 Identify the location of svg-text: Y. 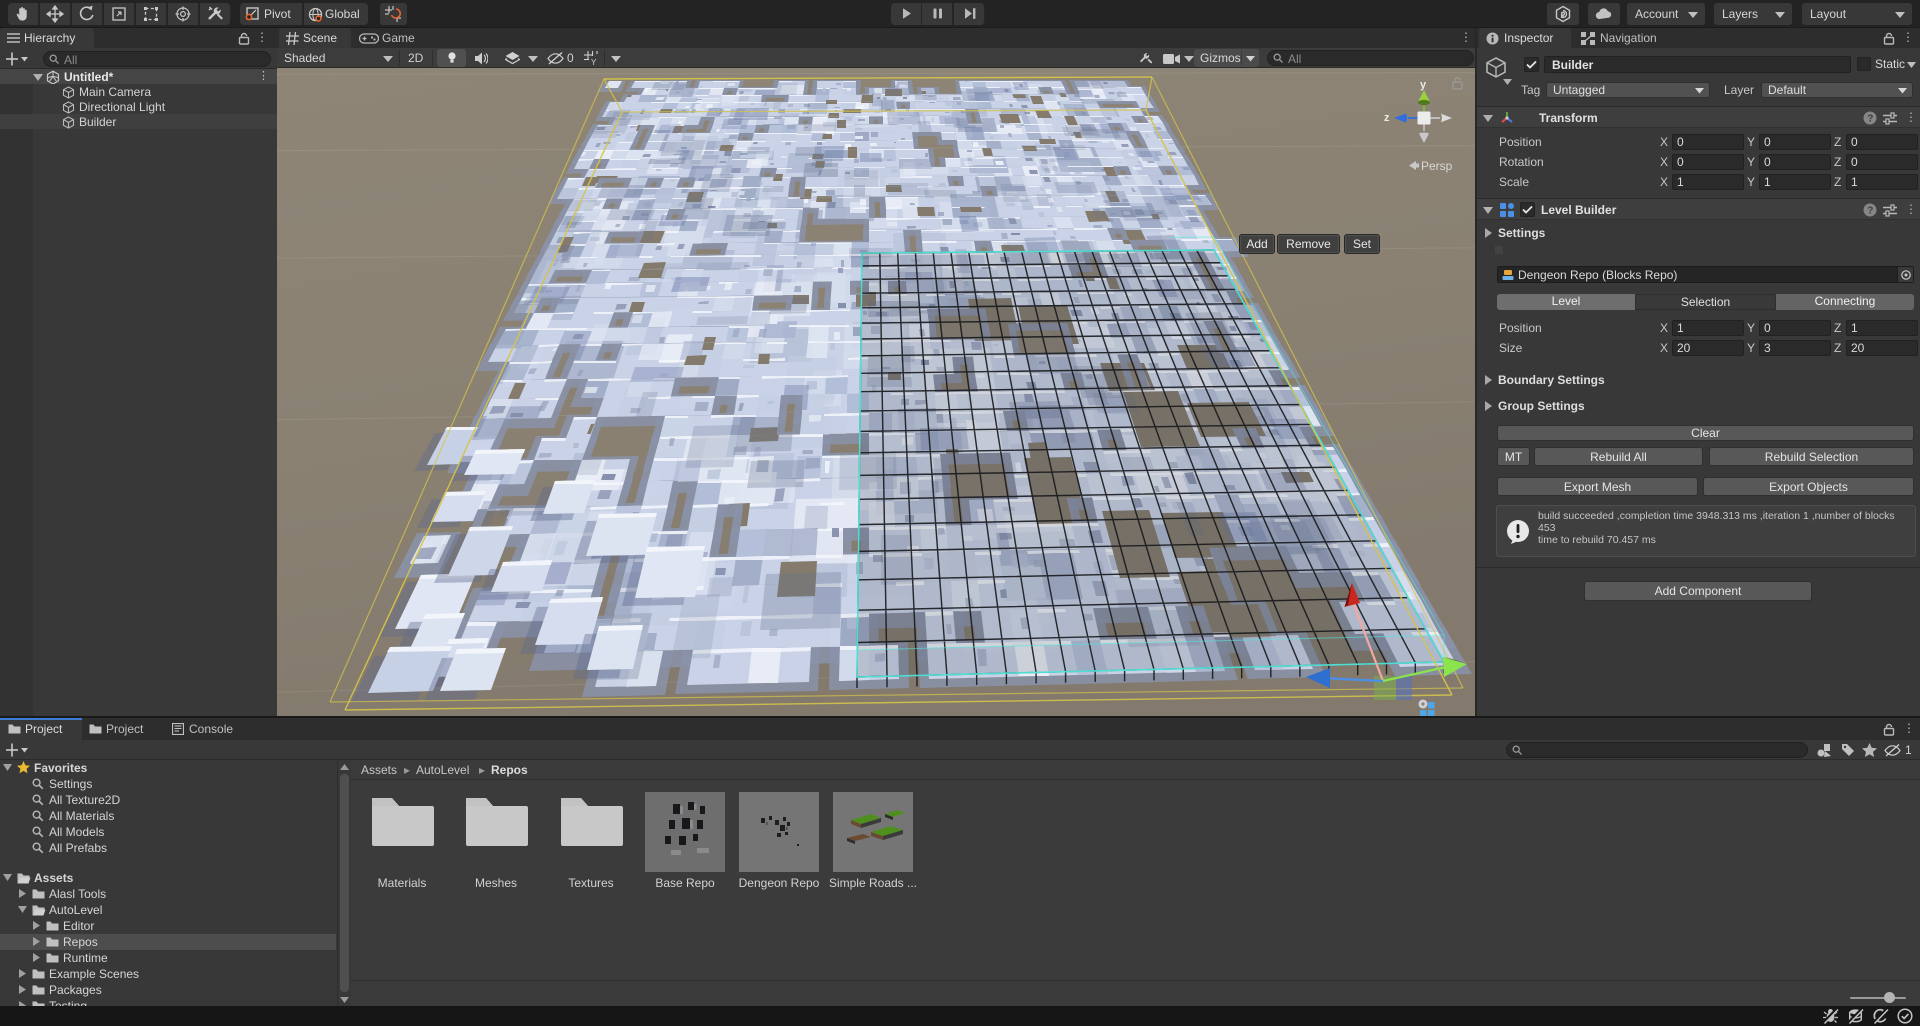
(594, 62).